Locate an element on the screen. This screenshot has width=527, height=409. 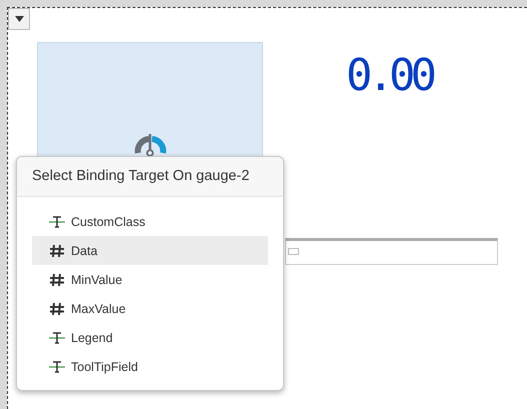
binding-item: MaxValue is located at coordinates (150, 308).